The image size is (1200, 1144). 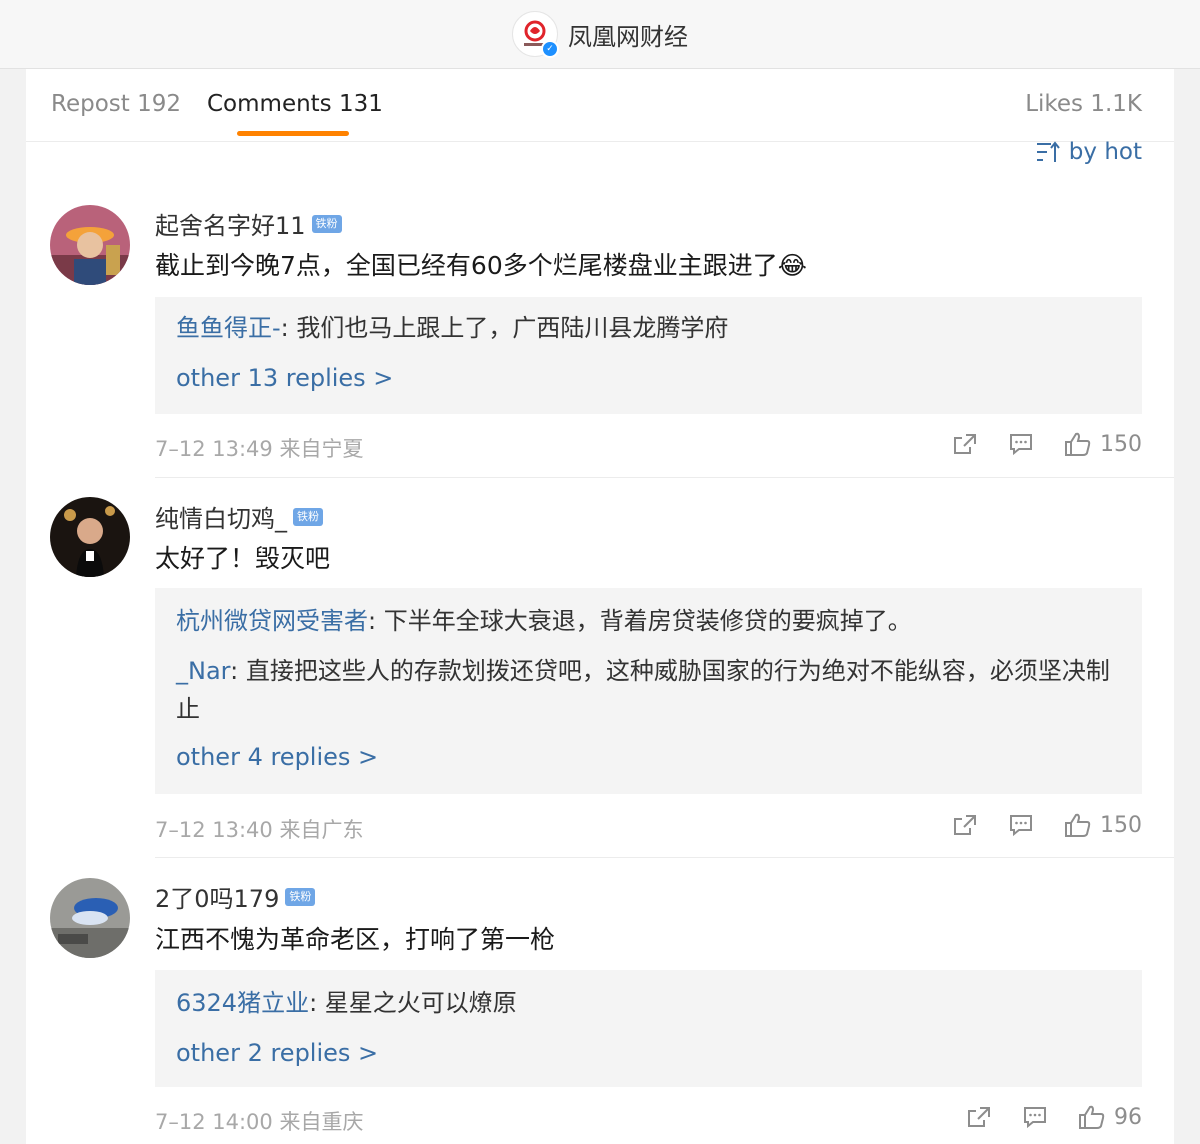 I want to click on comment-username: 2了0吗179 铁粉, so click(x=235, y=896).